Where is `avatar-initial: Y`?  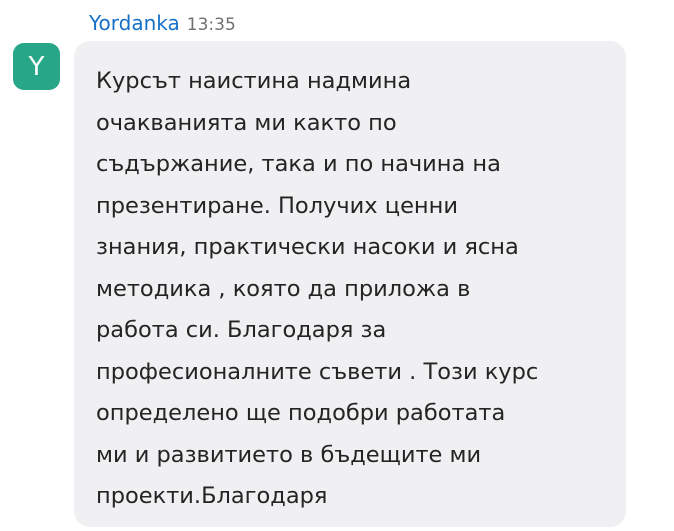
avatar-initial: Y is located at coordinates (36, 66).